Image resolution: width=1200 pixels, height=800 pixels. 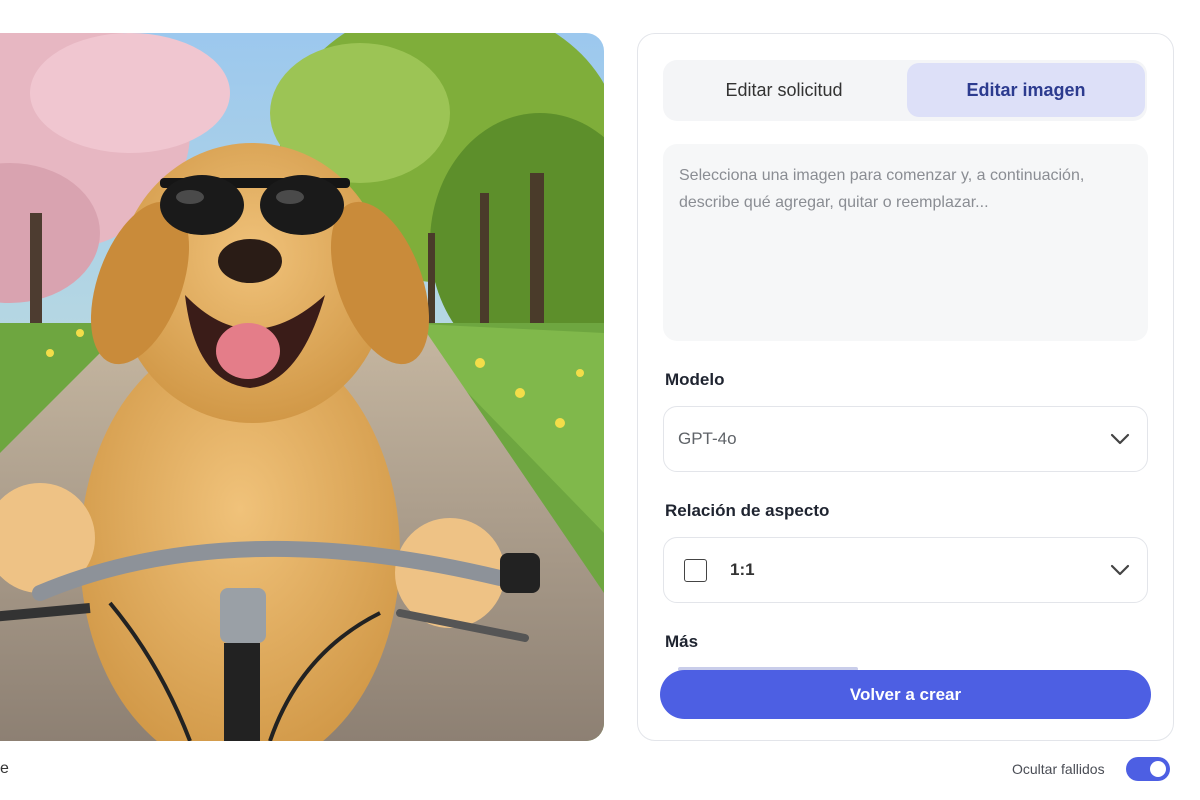 What do you see at coordinates (707, 438) in the screenshot?
I see `model-value: GPT-4o` at bounding box center [707, 438].